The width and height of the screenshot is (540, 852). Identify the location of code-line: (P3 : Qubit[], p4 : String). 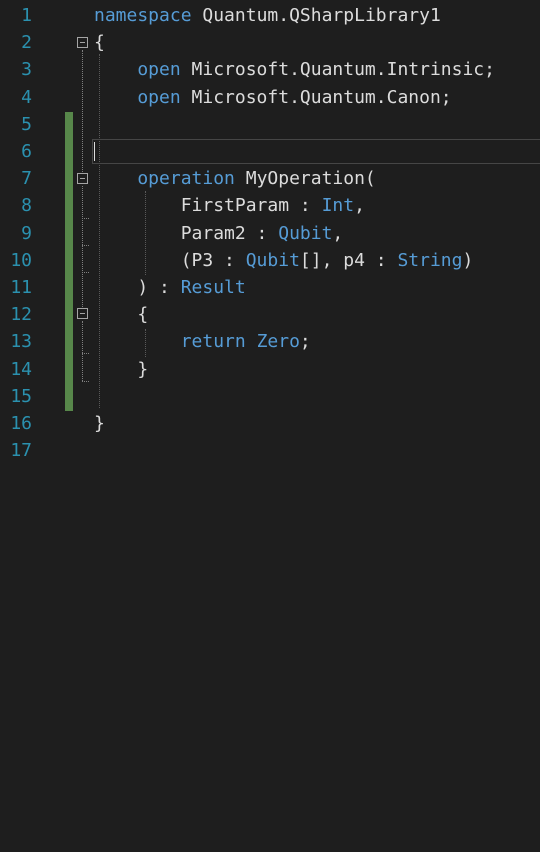
(284, 260).